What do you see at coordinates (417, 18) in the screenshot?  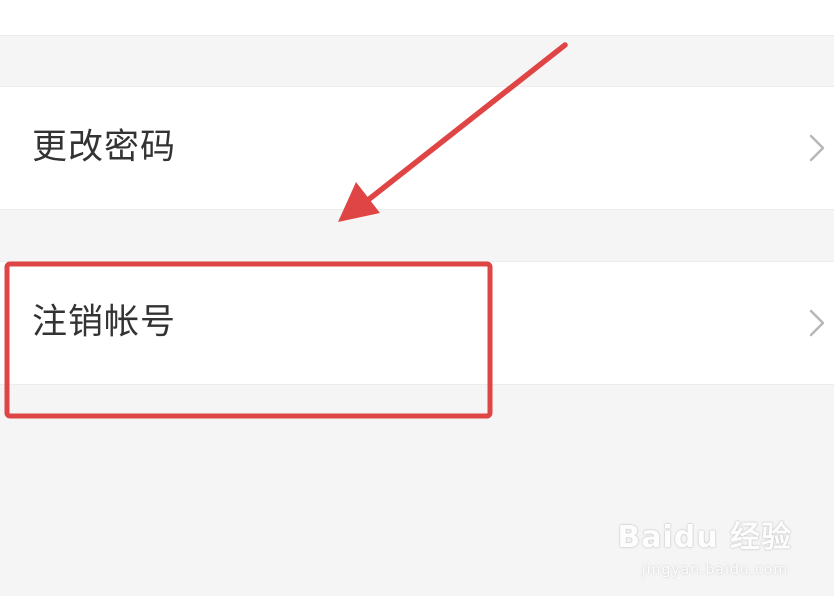 I see `top-settings-section` at bounding box center [417, 18].